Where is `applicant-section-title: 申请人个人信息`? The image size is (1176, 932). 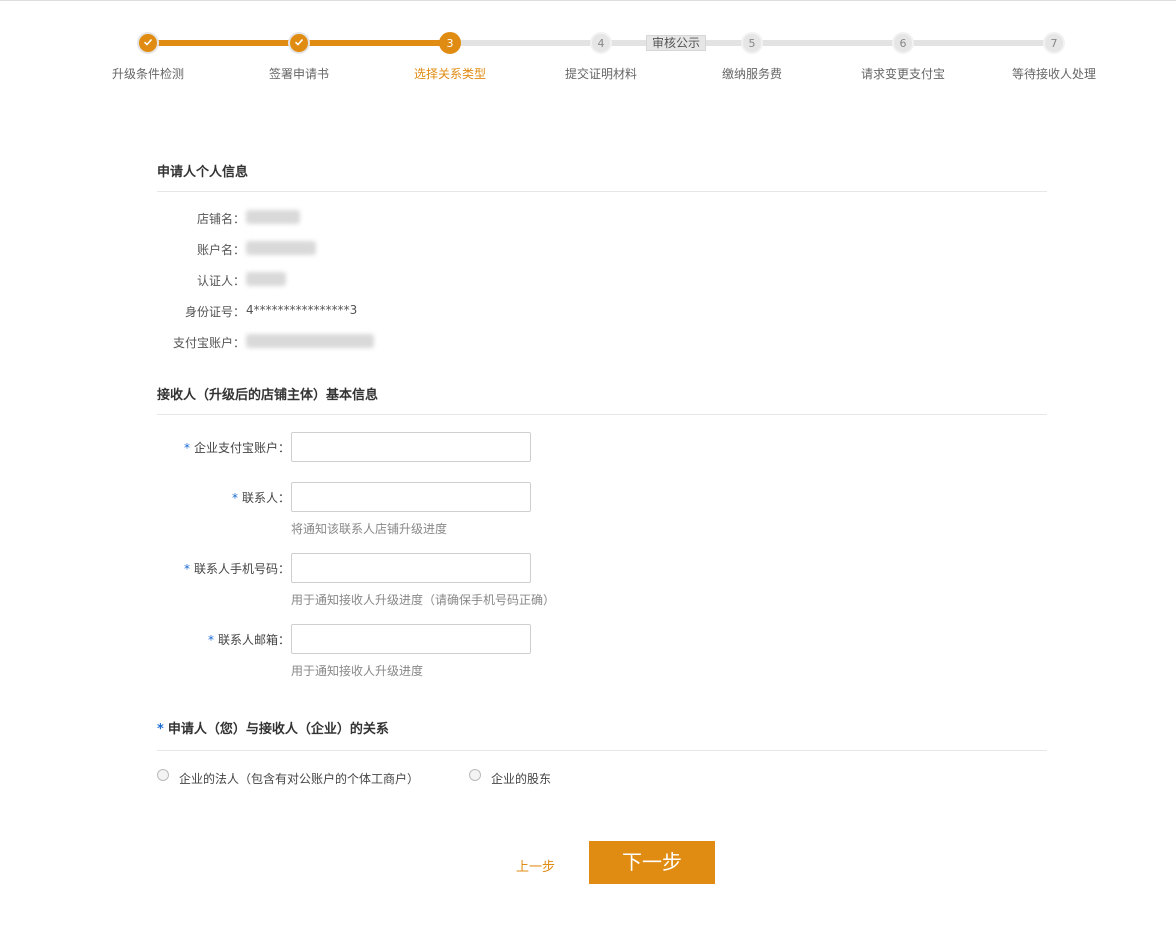
applicant-section-title: 申请人个人信息 is located at coordinates (203, 172).